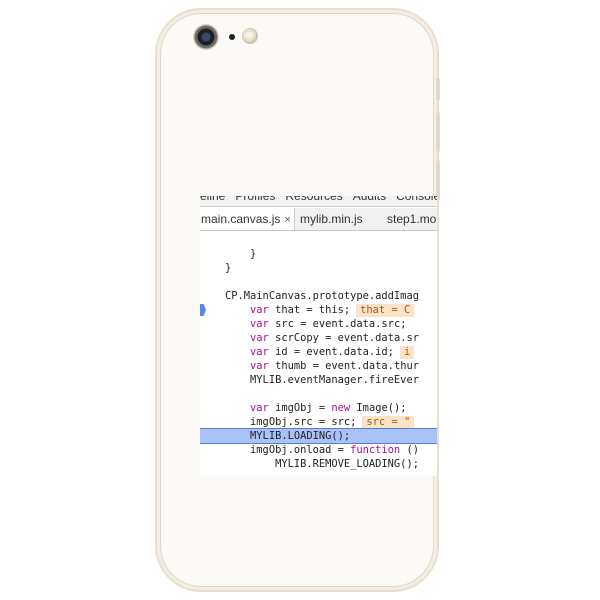 This screenshot has width=600, height=600. I want to click on code-line: var imgObj = new Image();, so click(318, 408).